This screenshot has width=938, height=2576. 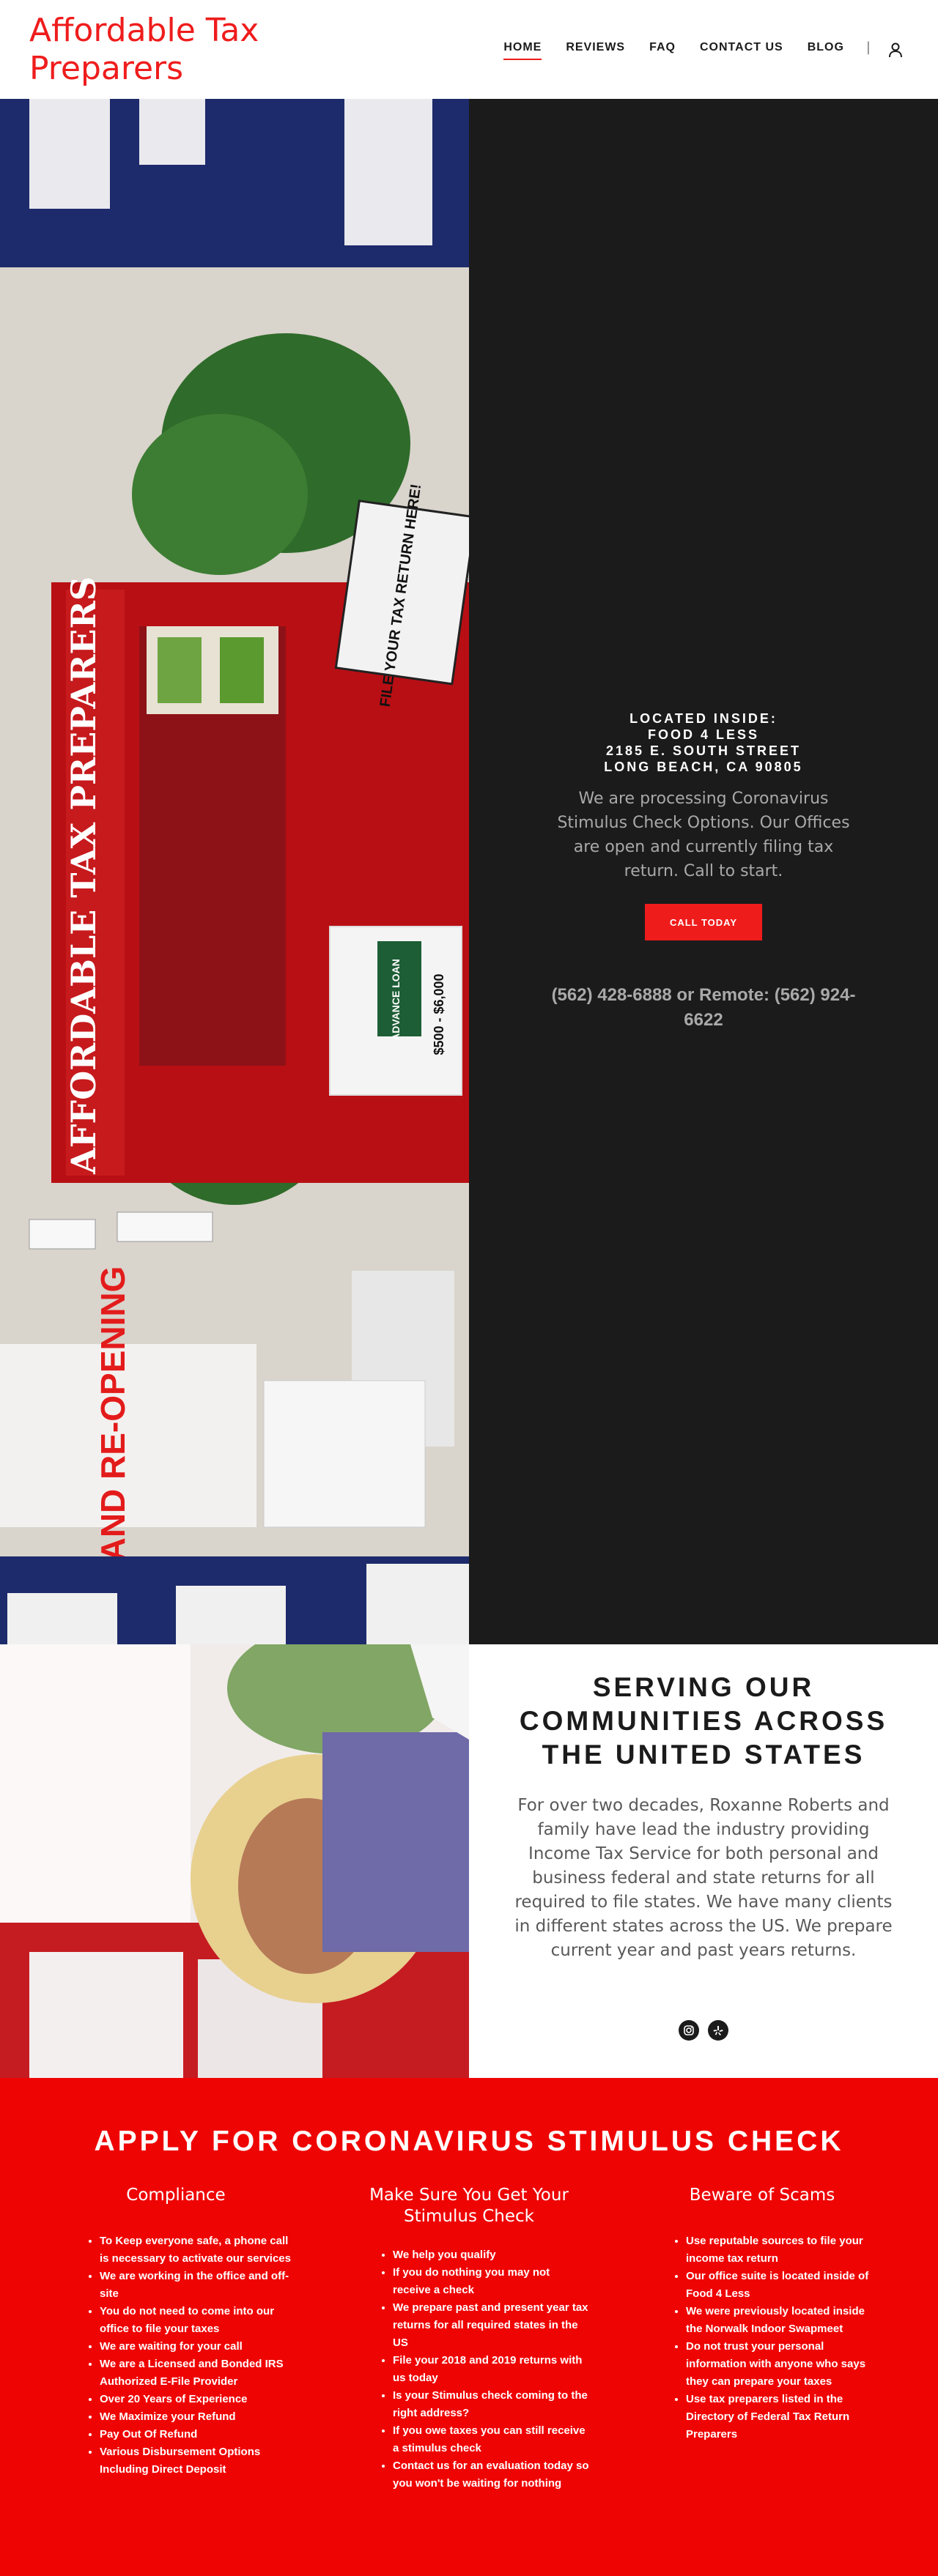 What do you see at coordinates (396, 1000) in the screenshot?
I see `sign-advance-loan: ADVANCE LOAN` at bounding box center [396, 1000].